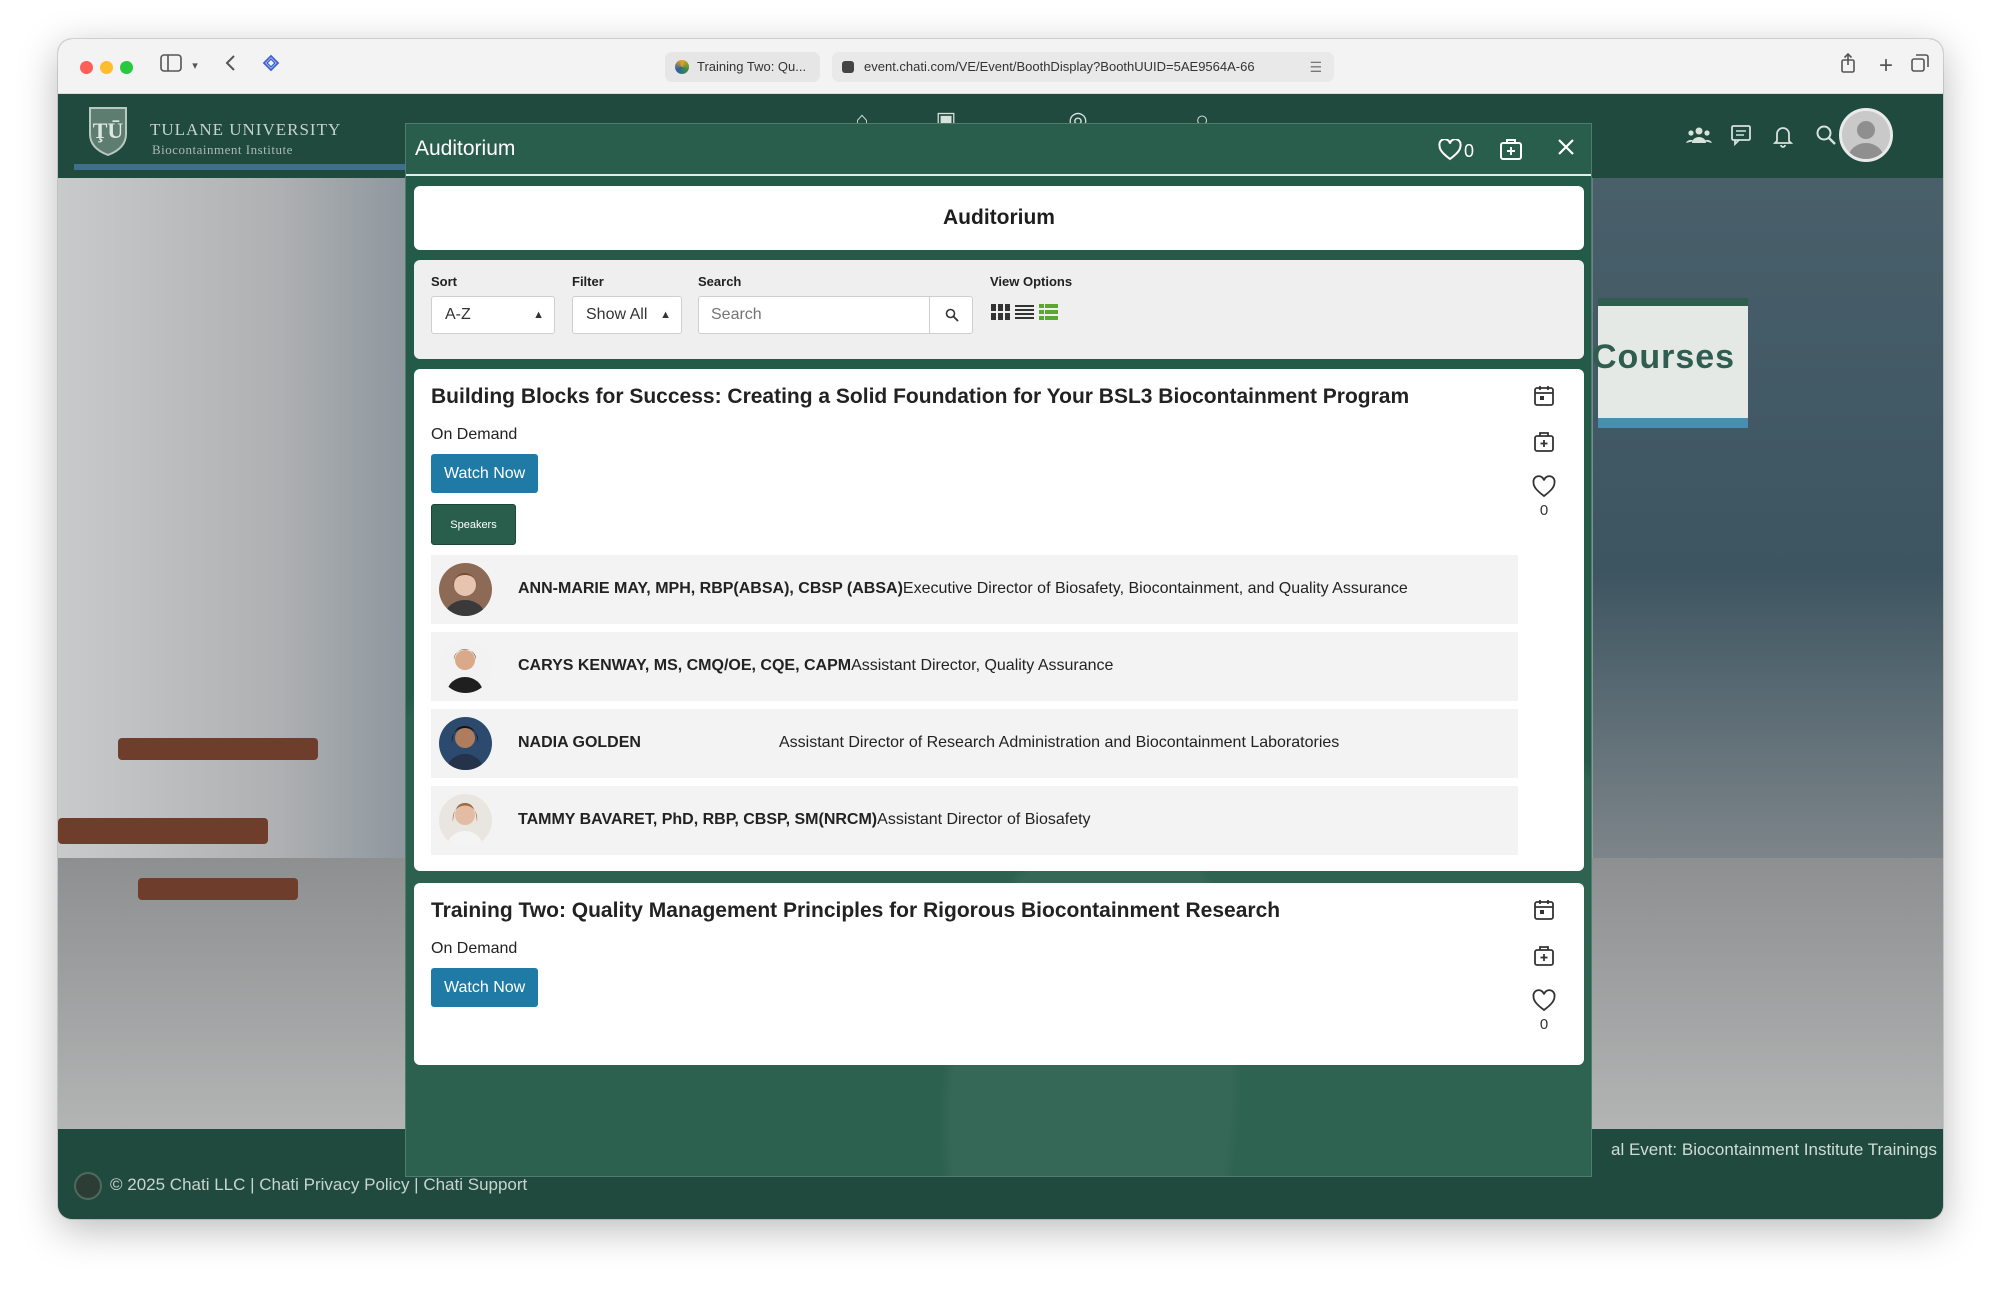  What do you see at coordinates (1566, 150) in the screenshot?
I see `close-icon` at bounding box center [1566, 150].